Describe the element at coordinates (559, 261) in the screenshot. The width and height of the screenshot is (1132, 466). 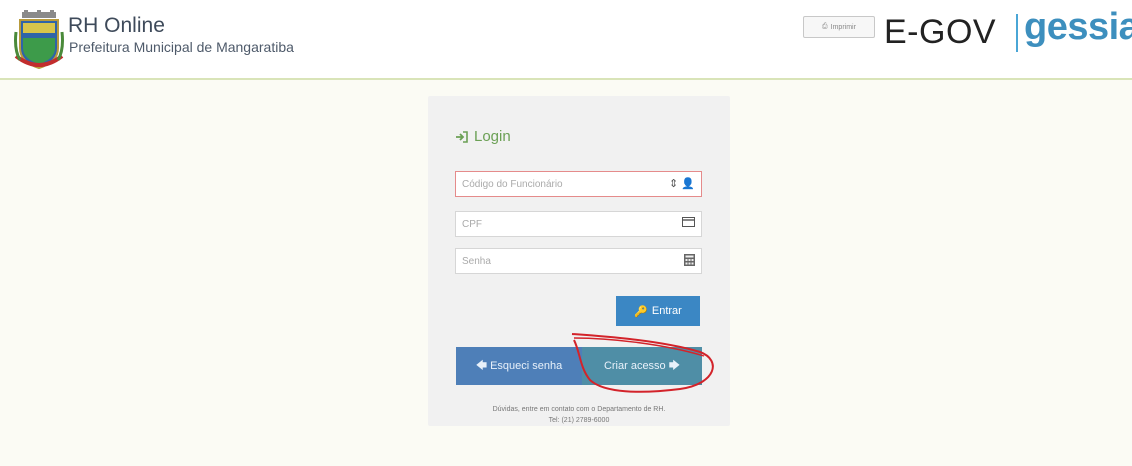
I see `password-input` at that location.